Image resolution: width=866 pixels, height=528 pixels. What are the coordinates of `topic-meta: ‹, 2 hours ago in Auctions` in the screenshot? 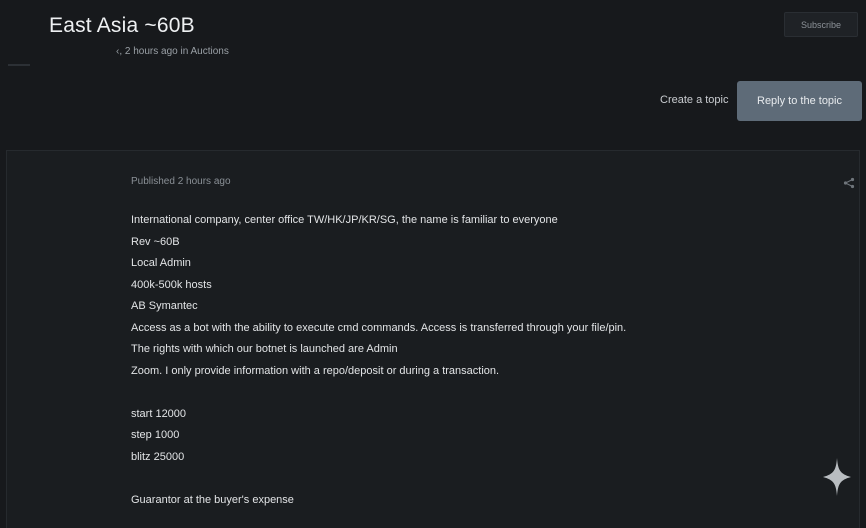 It's located at (172, 51).